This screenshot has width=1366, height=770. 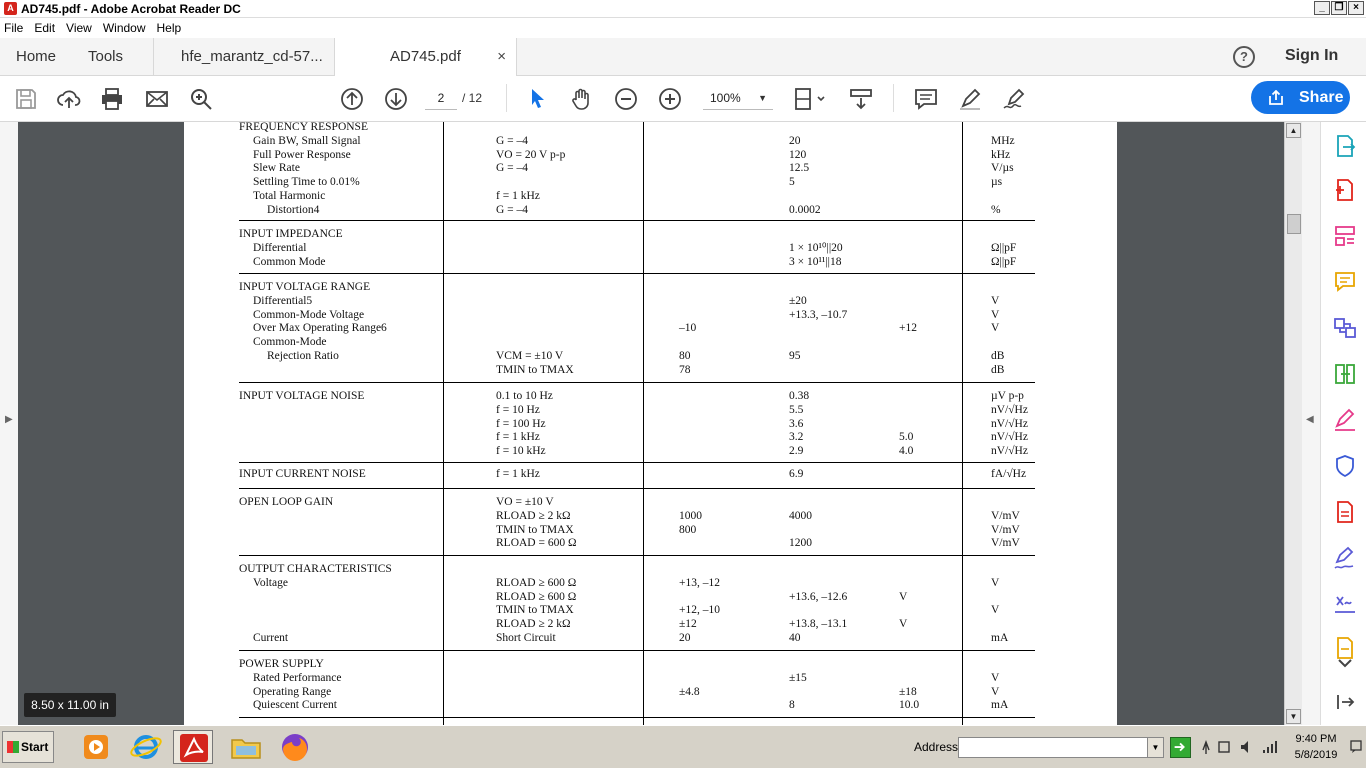 What do you see at coordinates (28, 747) in the screenshot?
I see `start-button: Start` at bounding box center [28, 747].